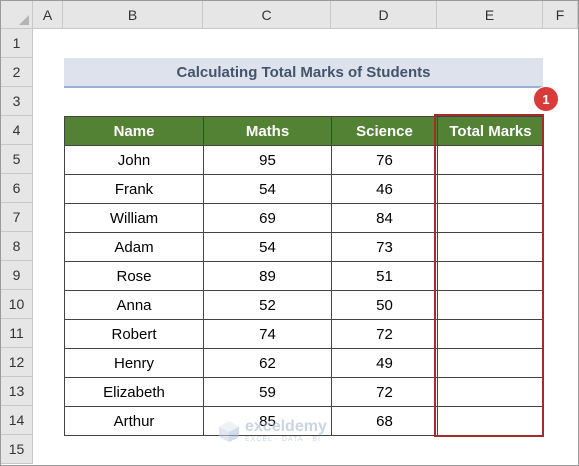 The height and width of the screenshot is (466, 579). What do you see at coordinates (17, 72) in the screenshot?
I see `row-header-2: 2` at bounding box center [17, 72].